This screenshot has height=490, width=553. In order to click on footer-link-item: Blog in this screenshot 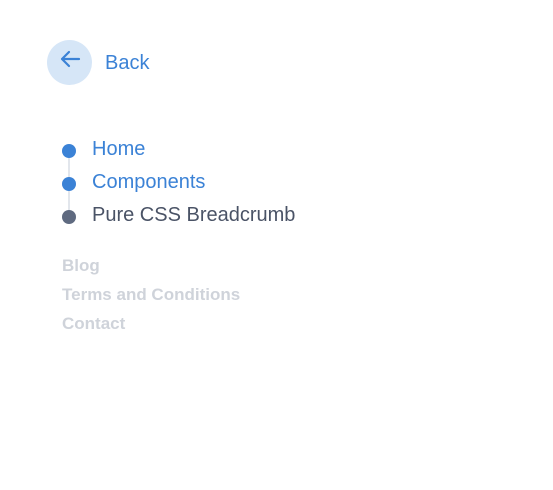, I will do `click(151, 265)`.